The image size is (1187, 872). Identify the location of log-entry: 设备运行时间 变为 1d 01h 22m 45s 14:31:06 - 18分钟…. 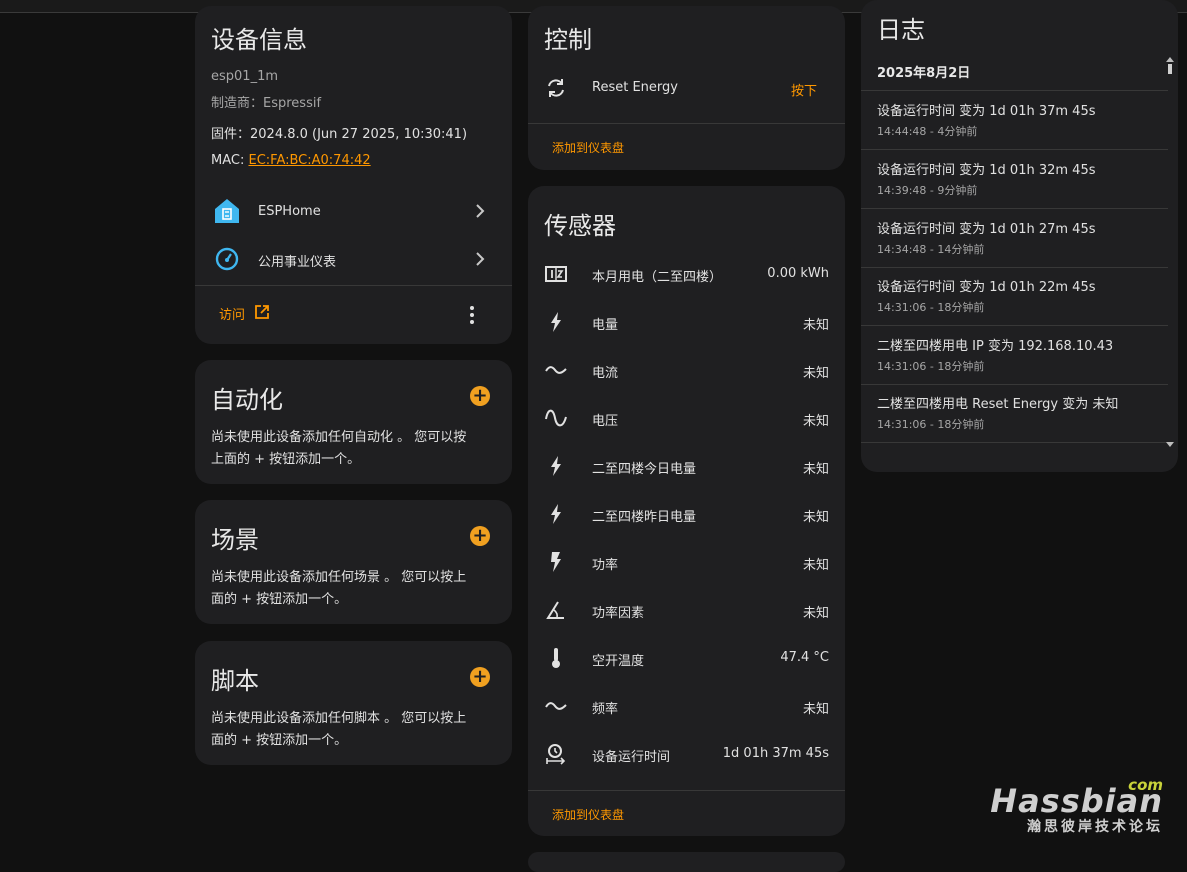
(1014, 296).